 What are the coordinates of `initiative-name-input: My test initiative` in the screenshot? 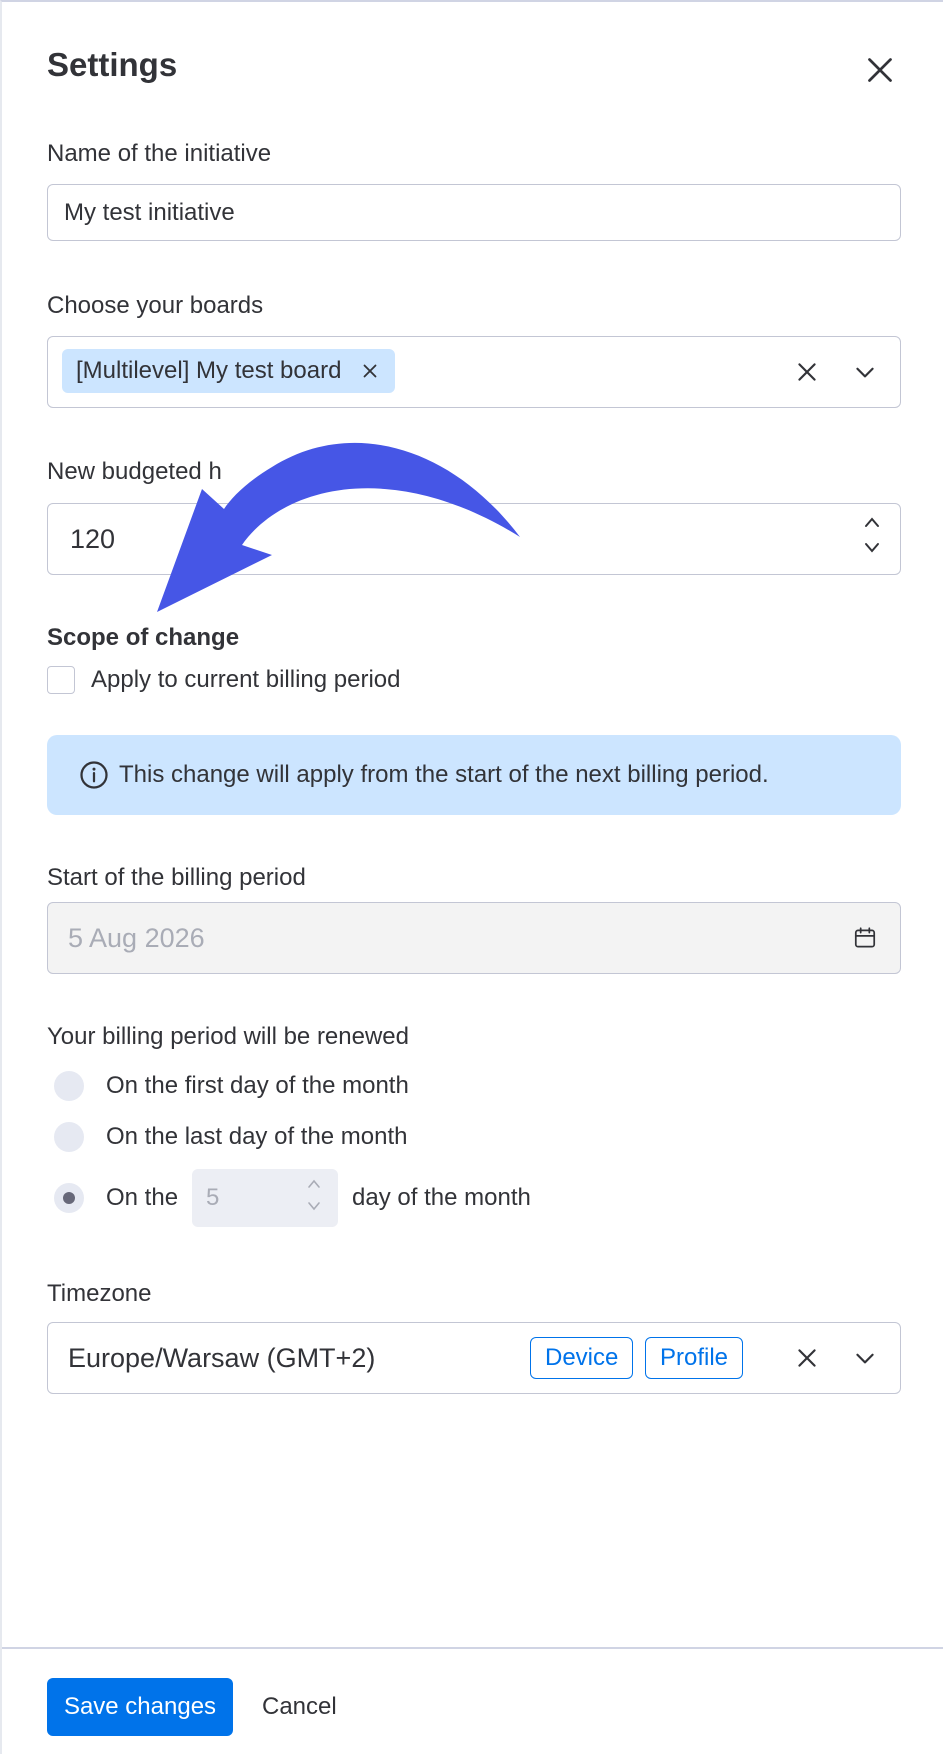 It's located at (474, 212).